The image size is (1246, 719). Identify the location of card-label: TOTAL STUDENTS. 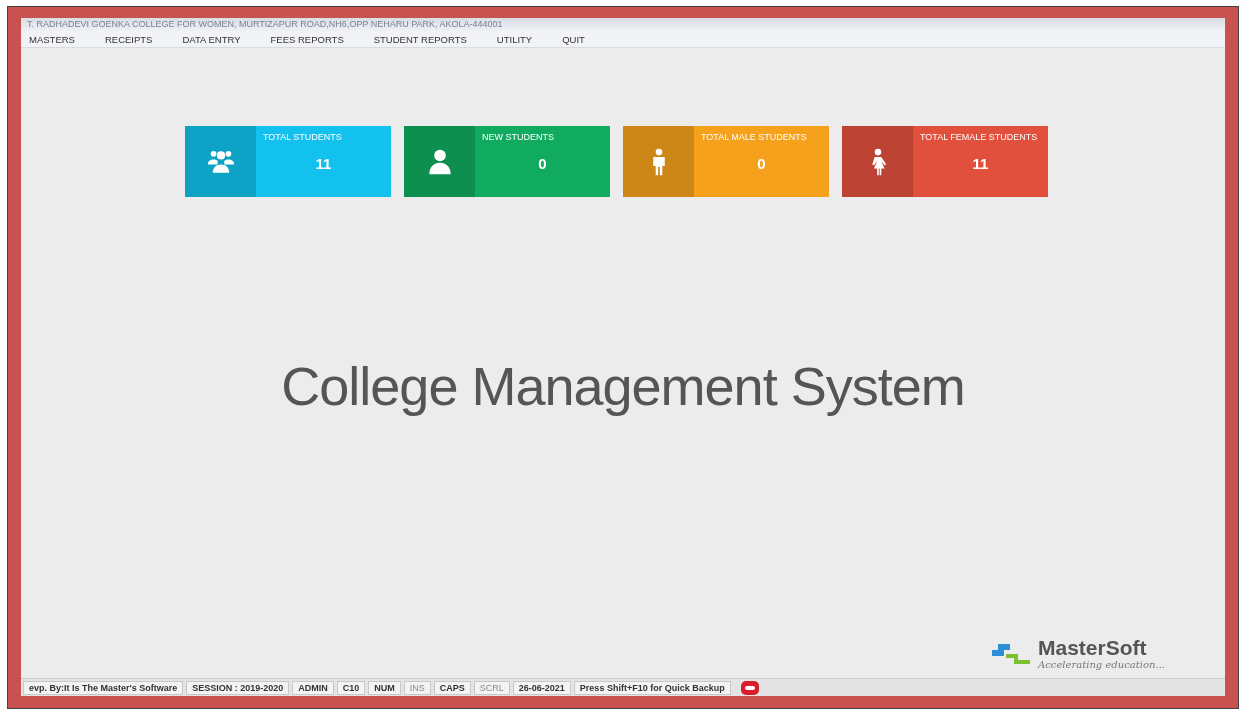
(302, 137).